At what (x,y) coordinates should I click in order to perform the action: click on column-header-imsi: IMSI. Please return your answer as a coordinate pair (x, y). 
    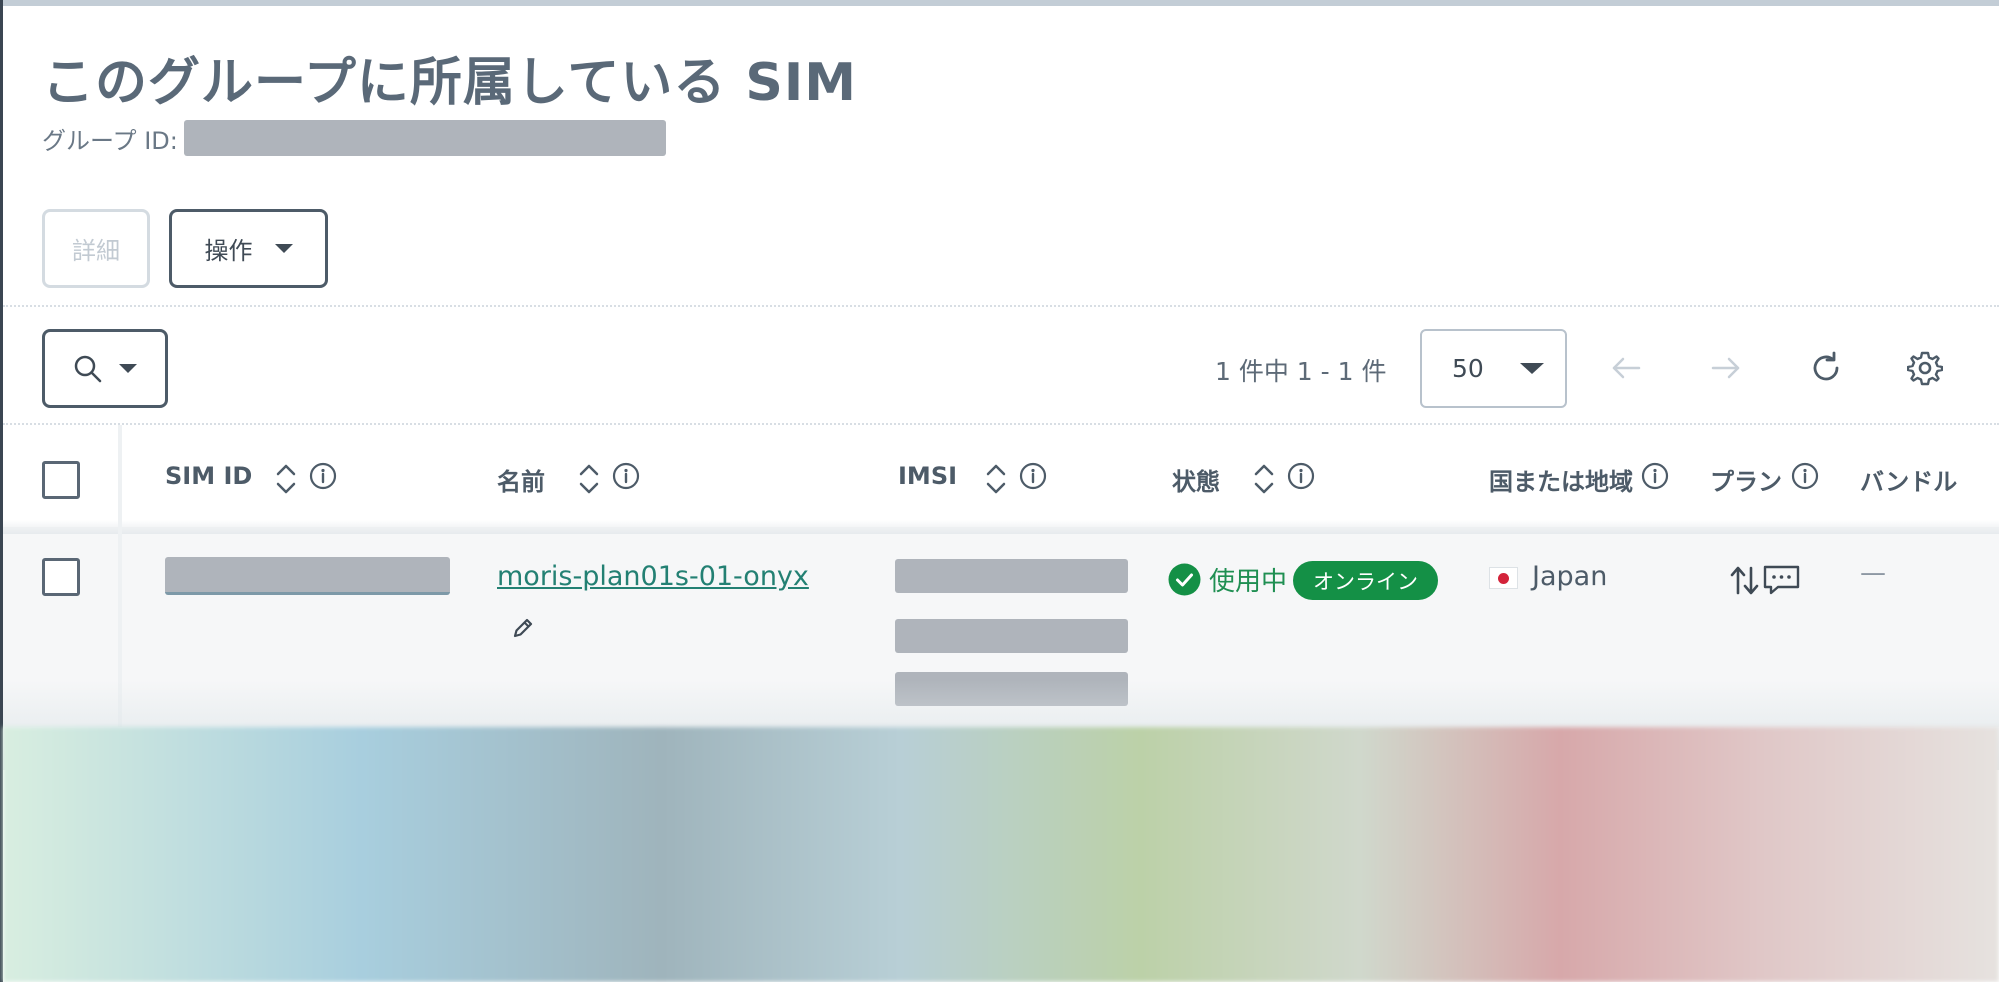
    Looking at the image, I should click on (927, 476).